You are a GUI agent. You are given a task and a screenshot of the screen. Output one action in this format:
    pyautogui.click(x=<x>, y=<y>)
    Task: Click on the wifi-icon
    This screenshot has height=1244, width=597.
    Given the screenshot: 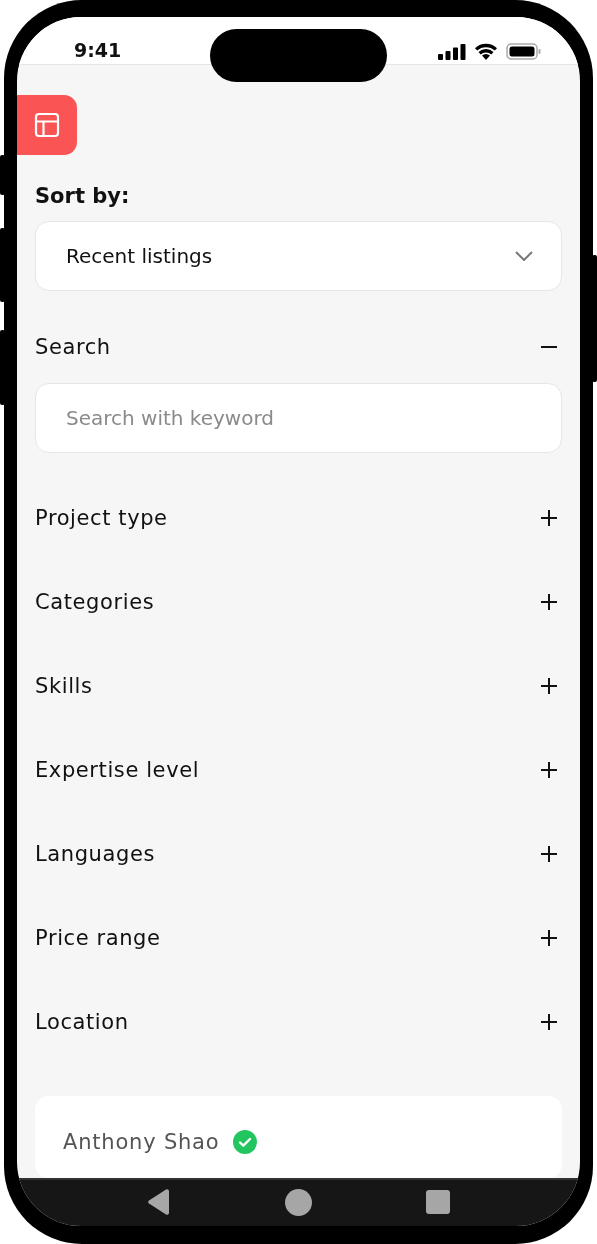 What is the action you would take?
    pyautogui.click(x=486, y=51)
    